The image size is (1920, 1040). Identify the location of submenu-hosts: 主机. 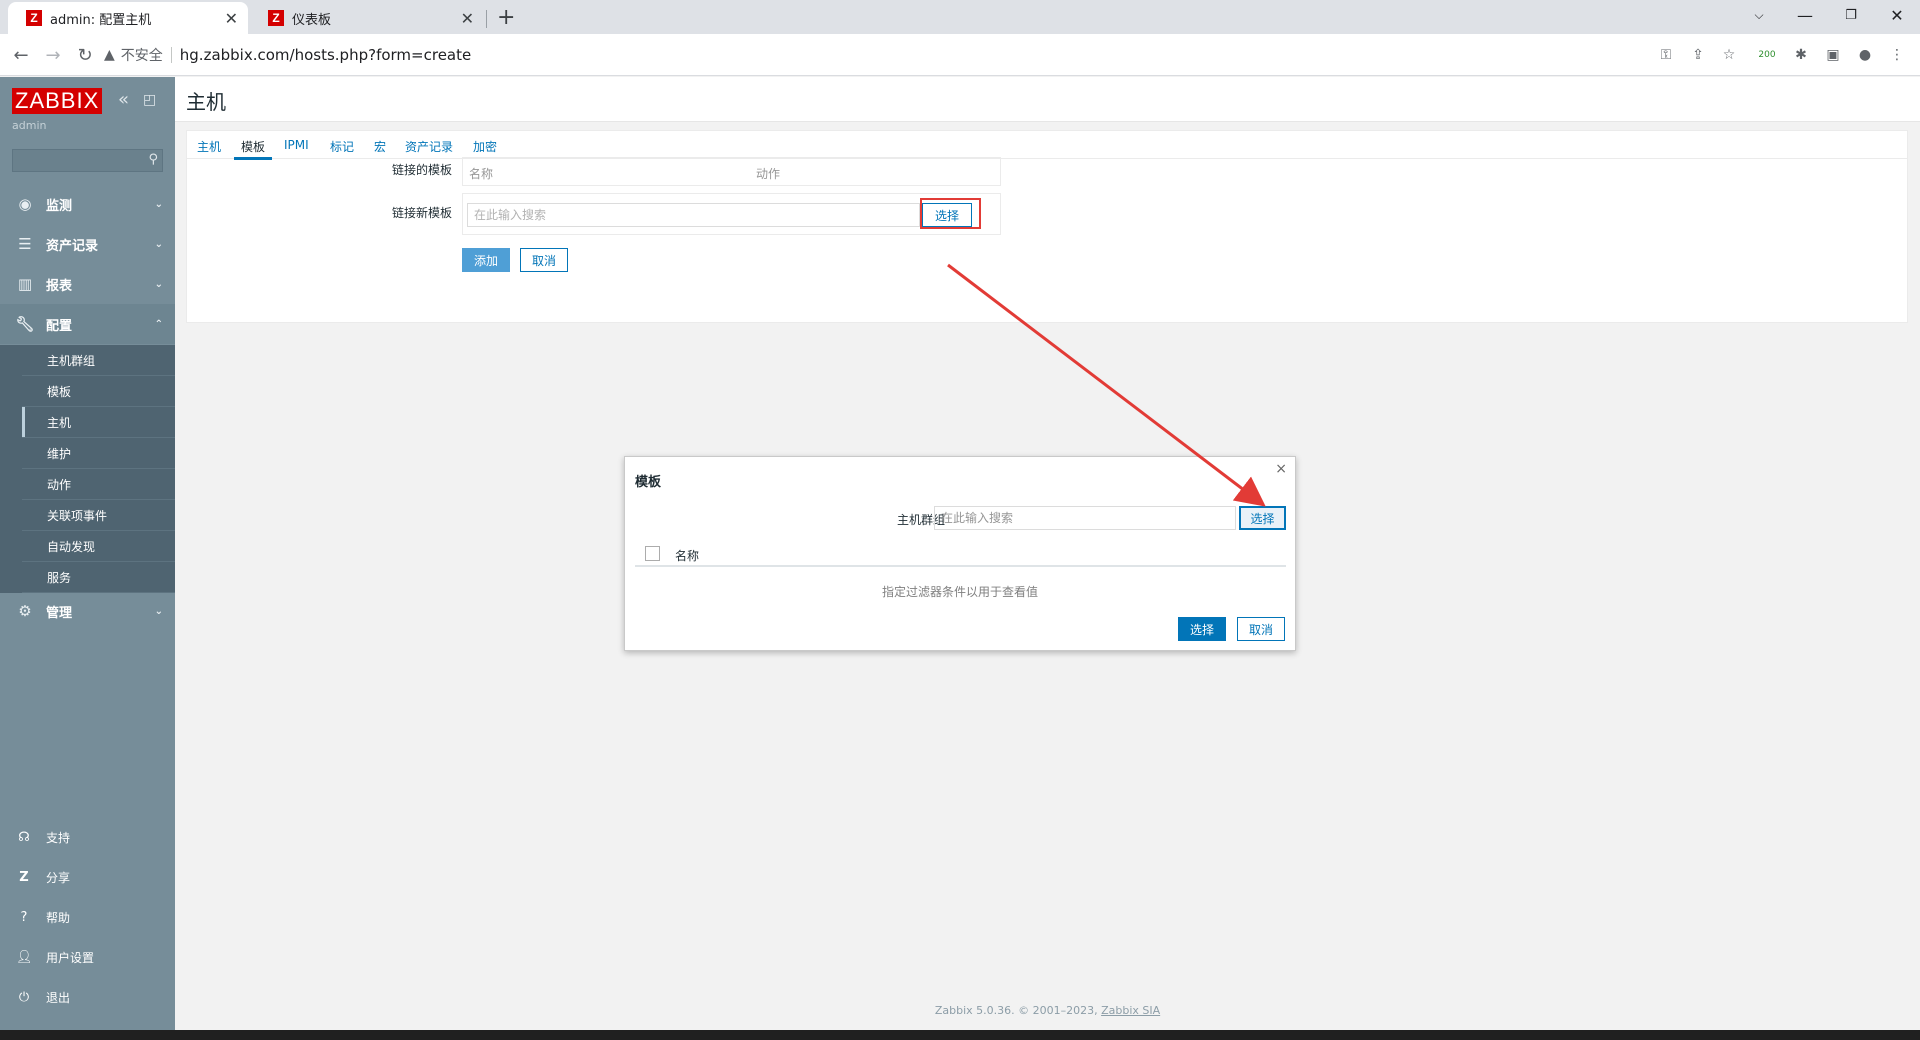
(98, 422).